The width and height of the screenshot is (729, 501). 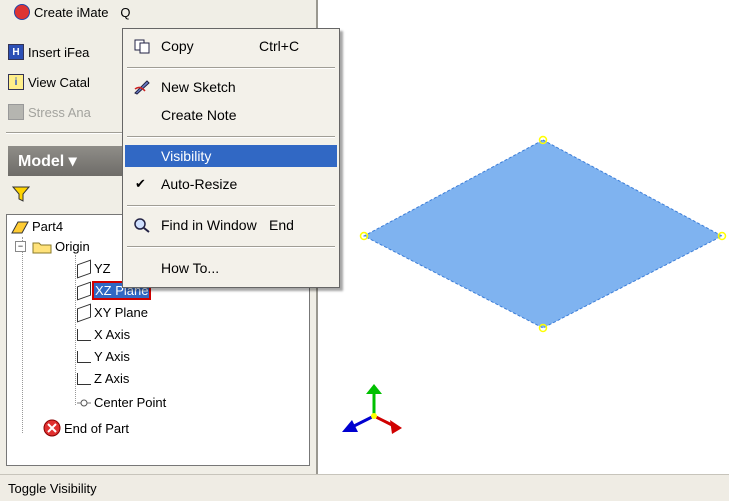 I want to click on create-imate-button: Create iMate Q, so click(x=72, y=12).